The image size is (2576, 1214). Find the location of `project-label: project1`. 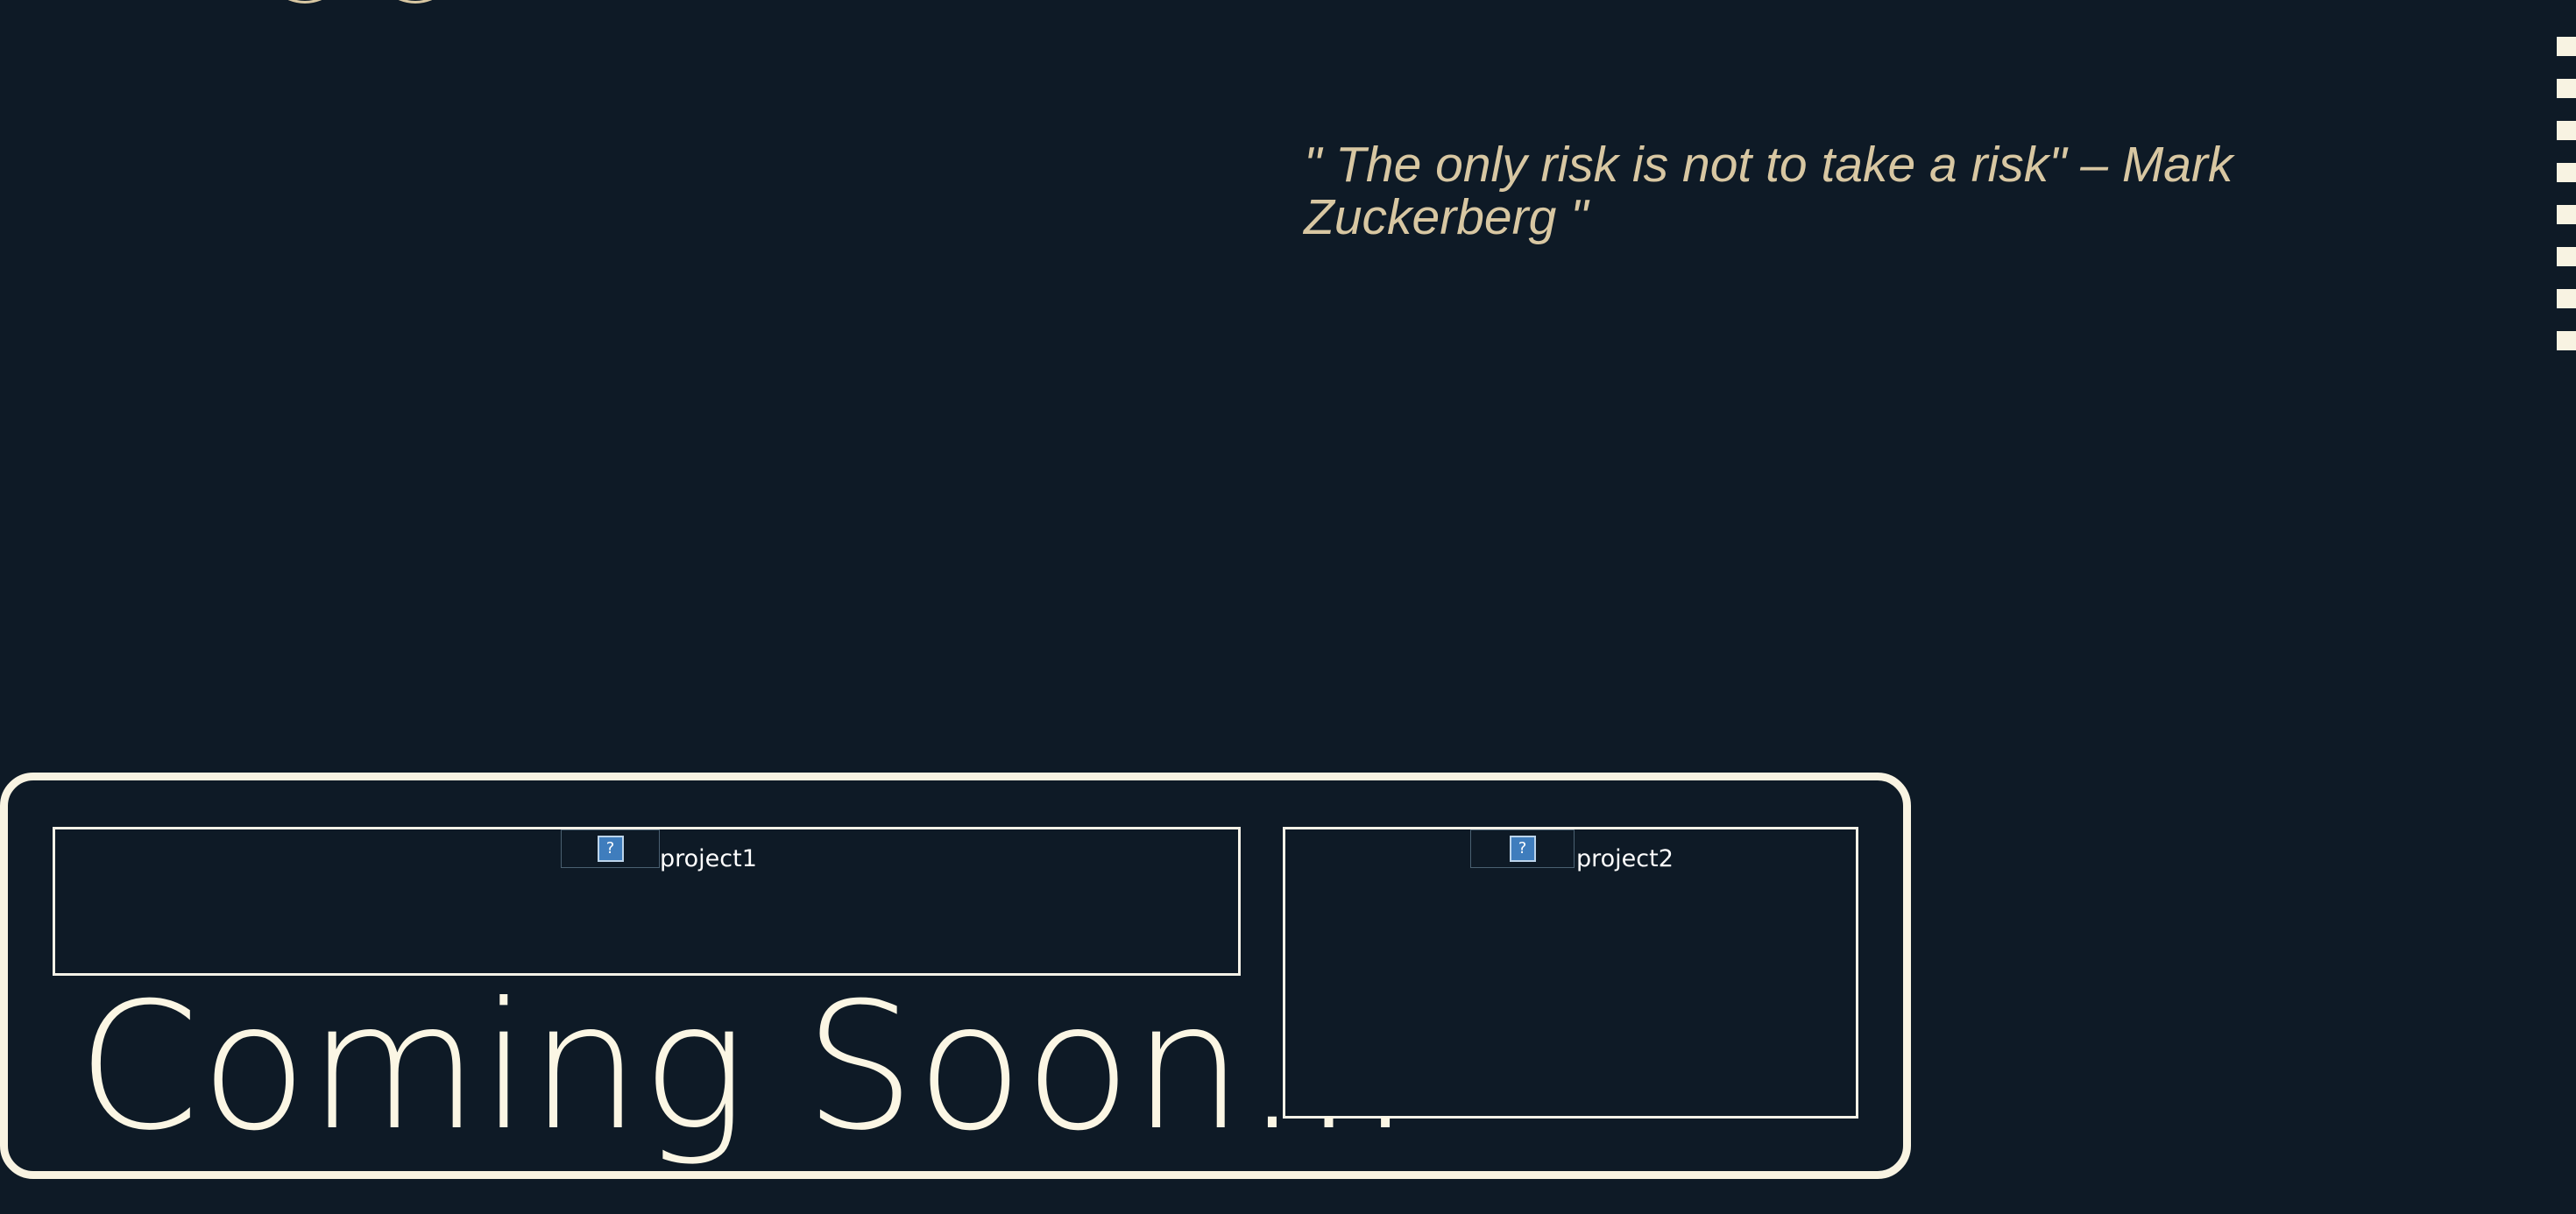

project-label: project1 is located at coordinates (708, 859).